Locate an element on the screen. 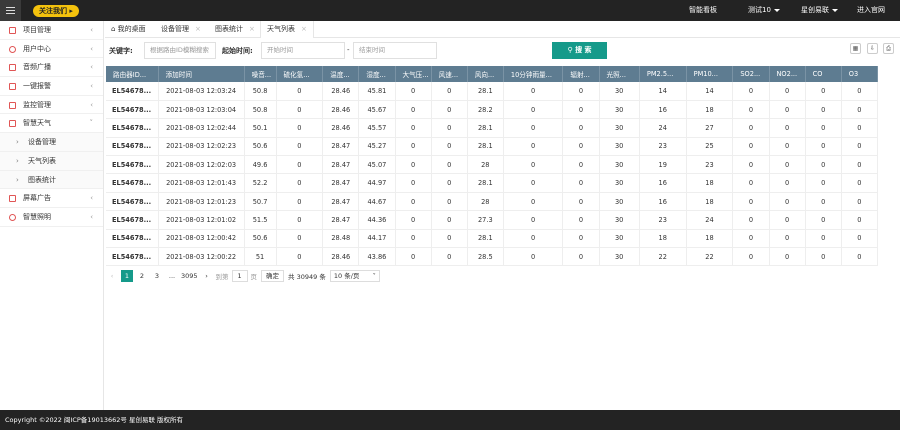 This screenshot has height=430, width=900. column-header: 添加时间 is located at coordinates (201, 74).